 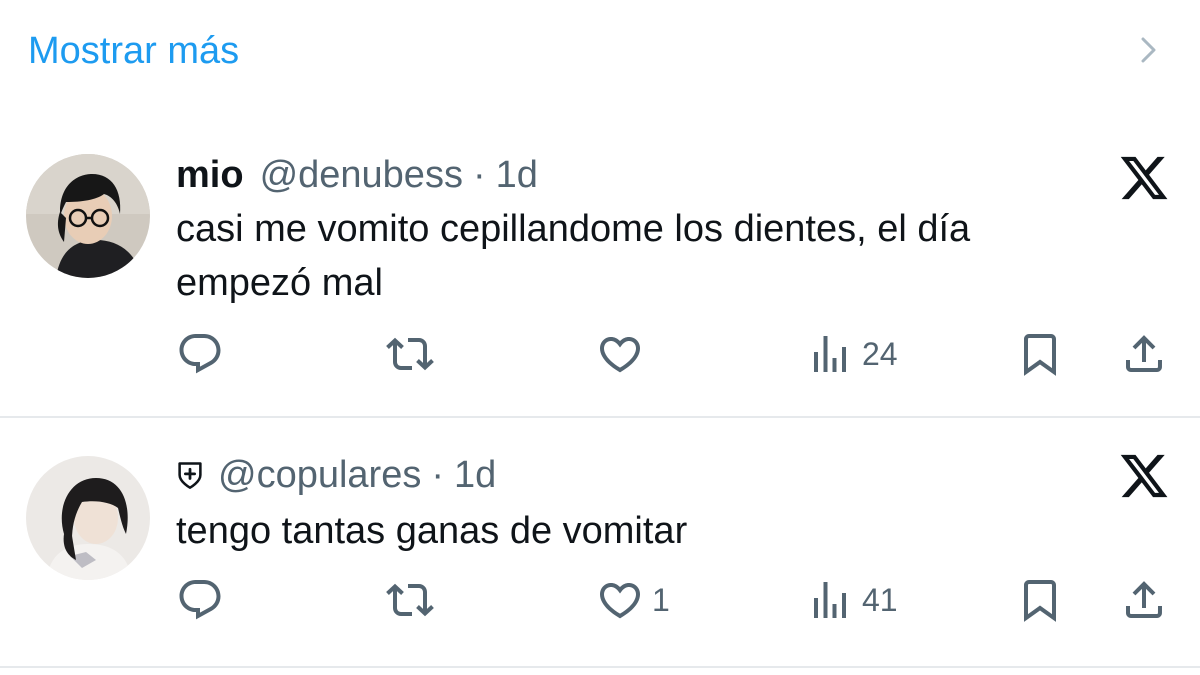 What do you see at coordinates (210, 175) in the screenshot?
I see `author-name: mio` at bounding box center [210, 175].